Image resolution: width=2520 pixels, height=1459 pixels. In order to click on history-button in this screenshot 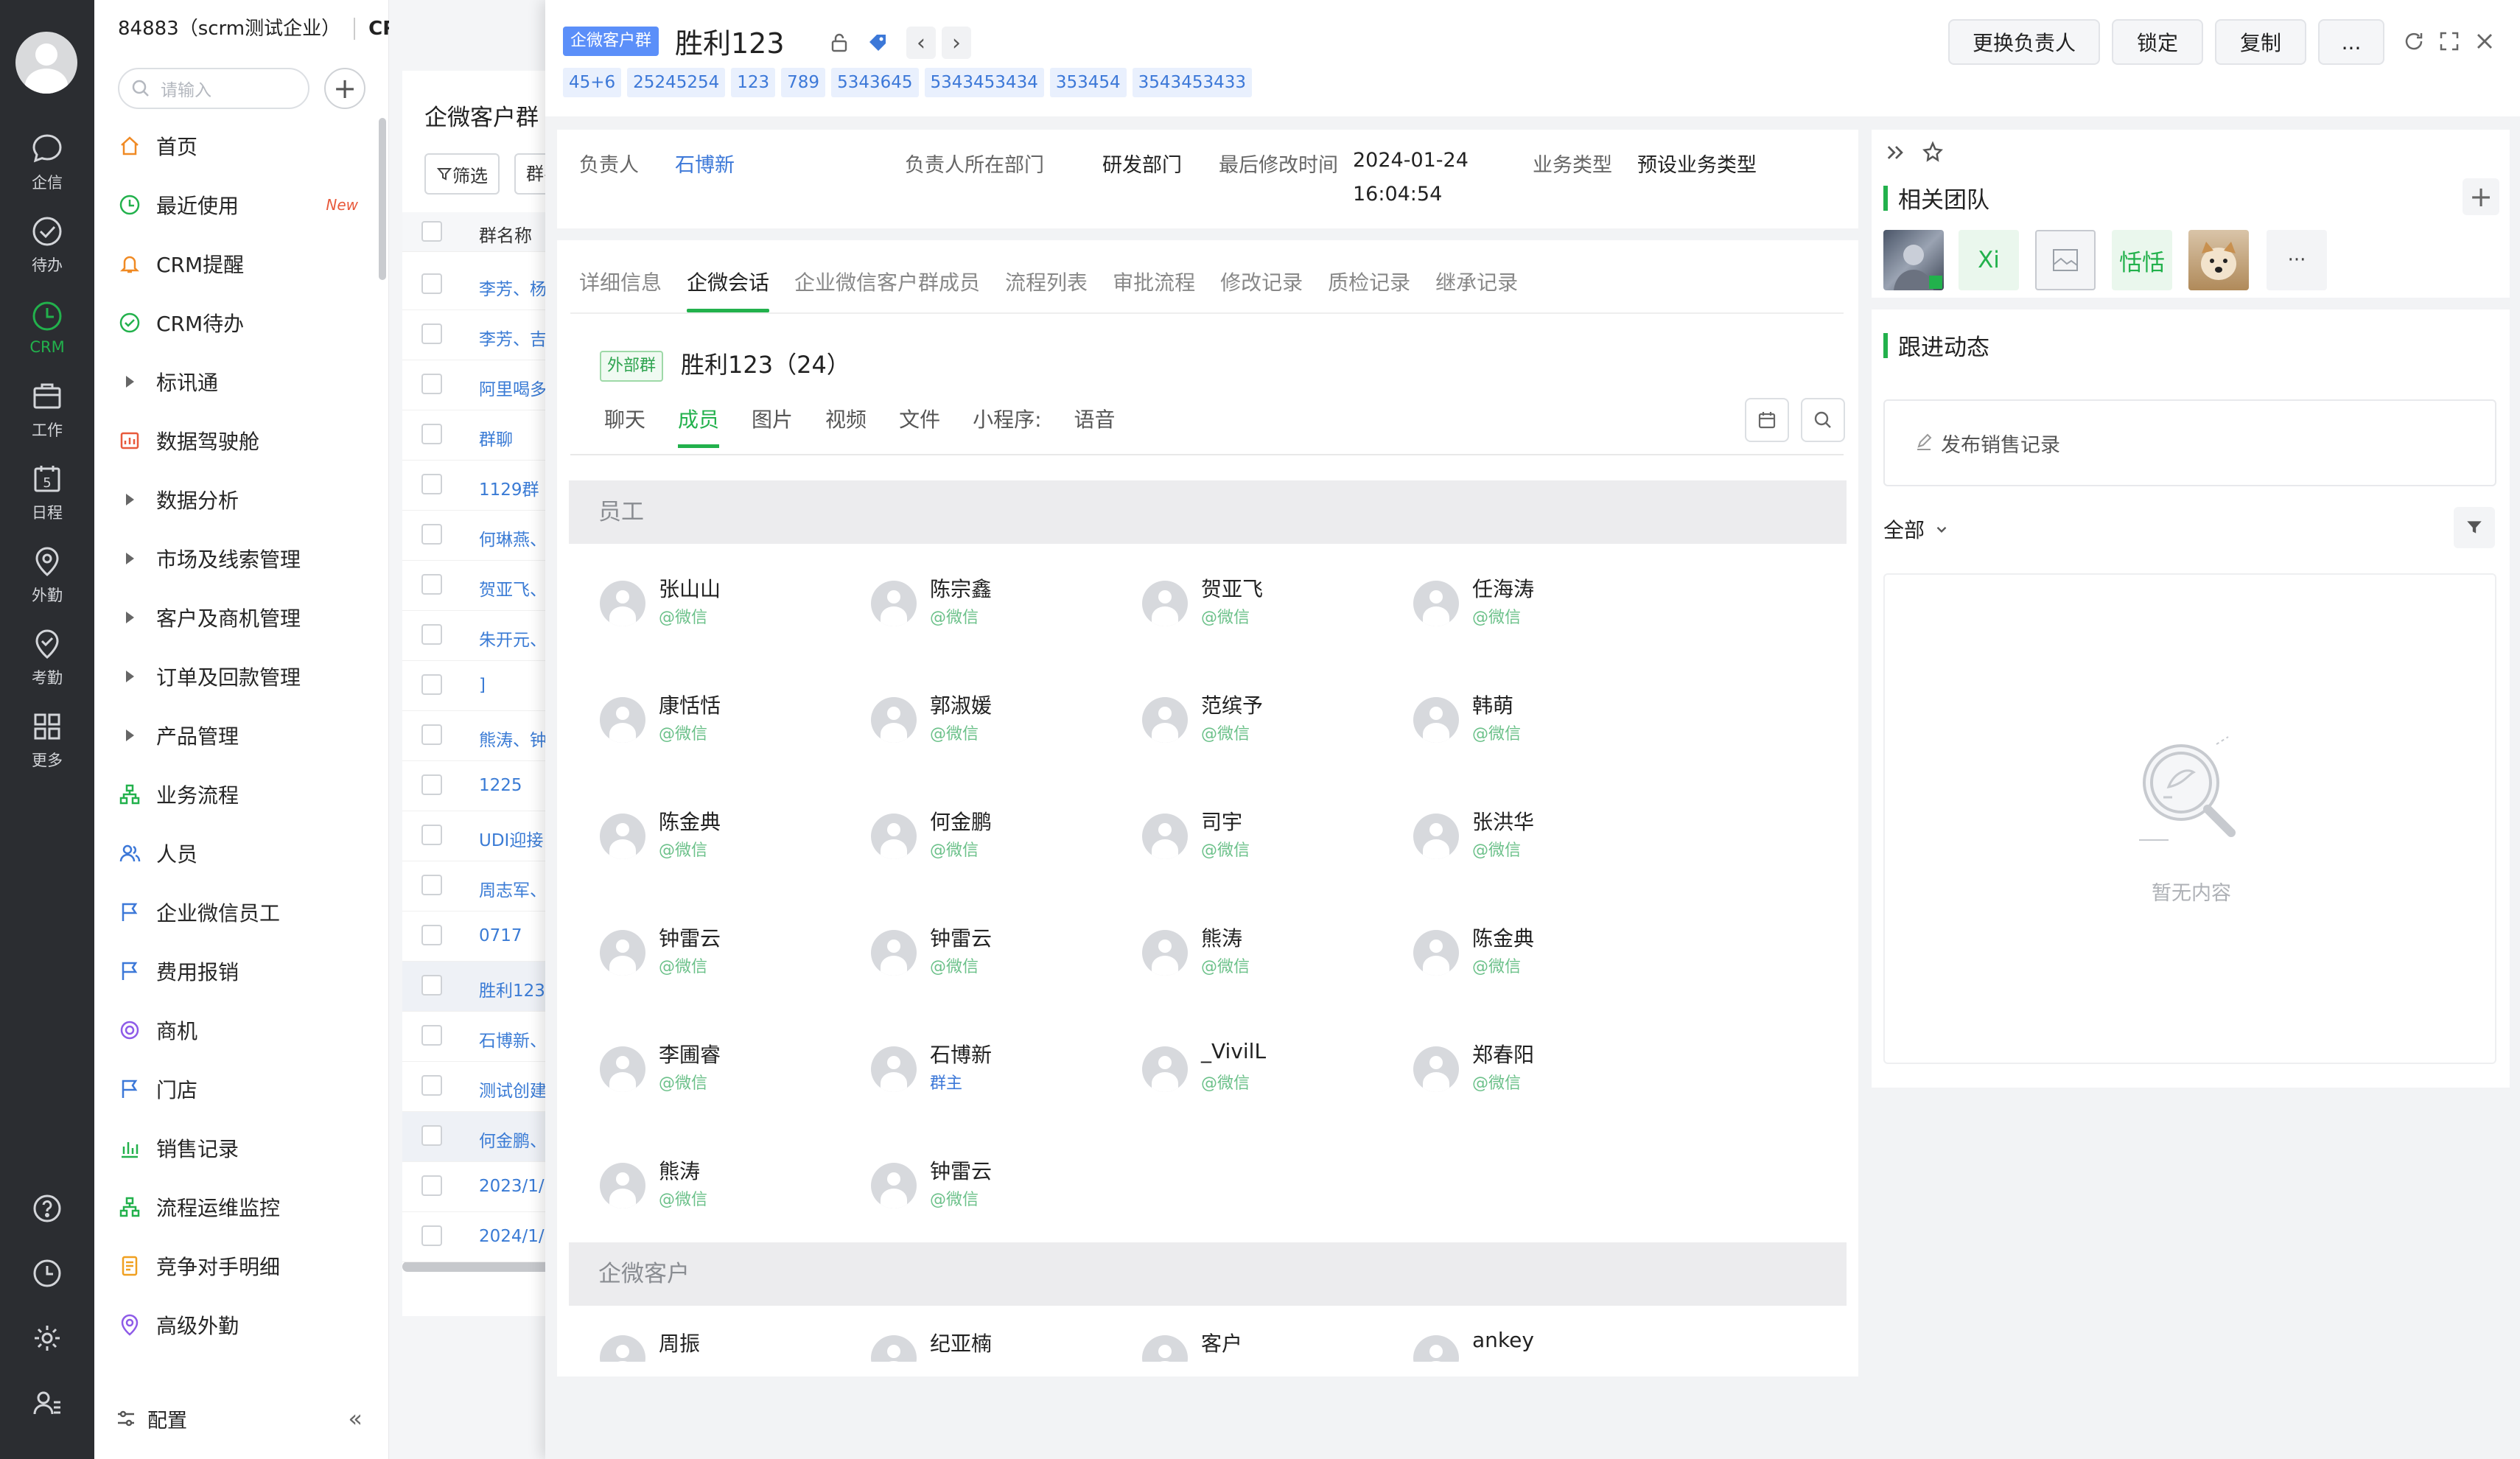, I will do `click(47, 1273)`.